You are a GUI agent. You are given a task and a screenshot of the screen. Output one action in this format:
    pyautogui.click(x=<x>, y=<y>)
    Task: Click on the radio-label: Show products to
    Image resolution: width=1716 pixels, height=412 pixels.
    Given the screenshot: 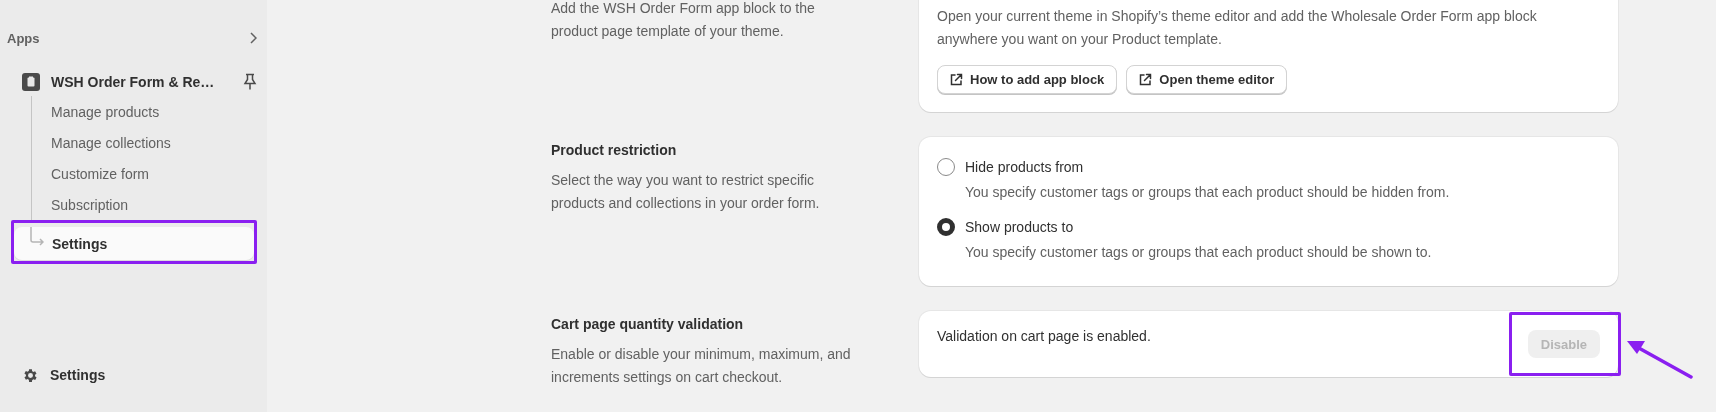 What is the action you would take?
    pyautogui.click(x=1019, y=227)
    